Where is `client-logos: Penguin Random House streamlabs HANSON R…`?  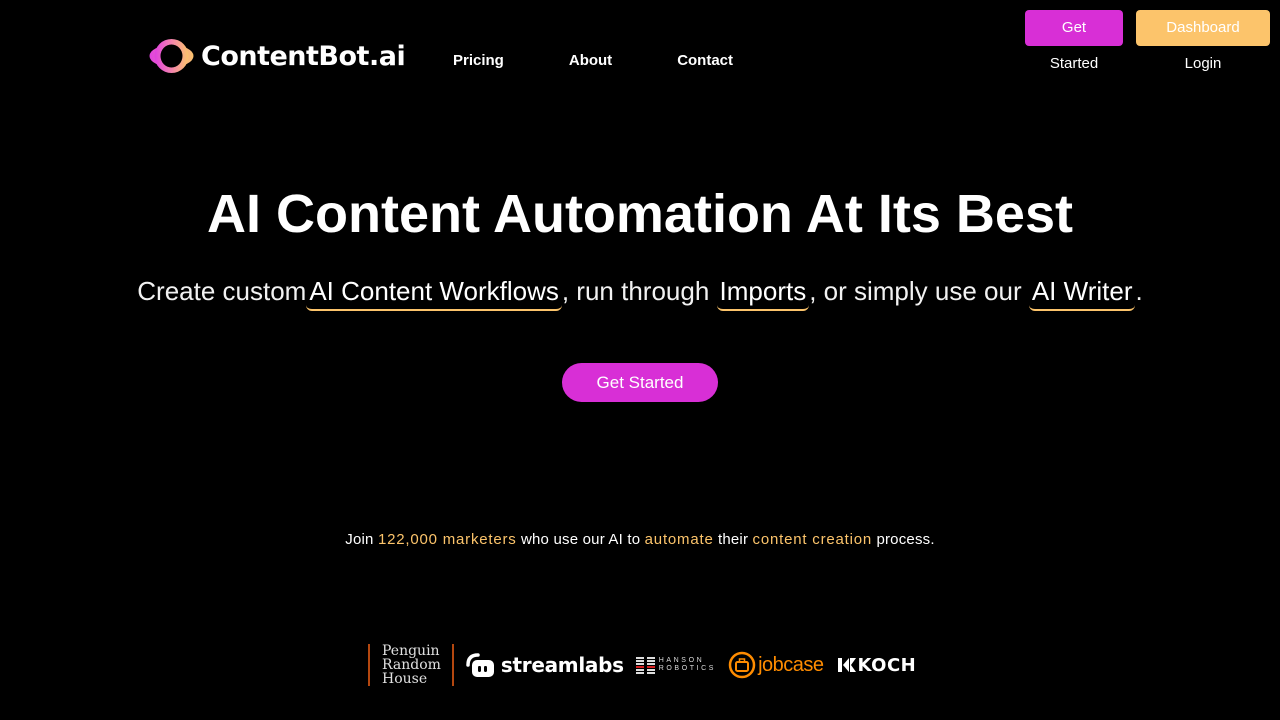
client-logos: Penguin Random House streamlabs HANSON R… is located at coordinates (642, 665).